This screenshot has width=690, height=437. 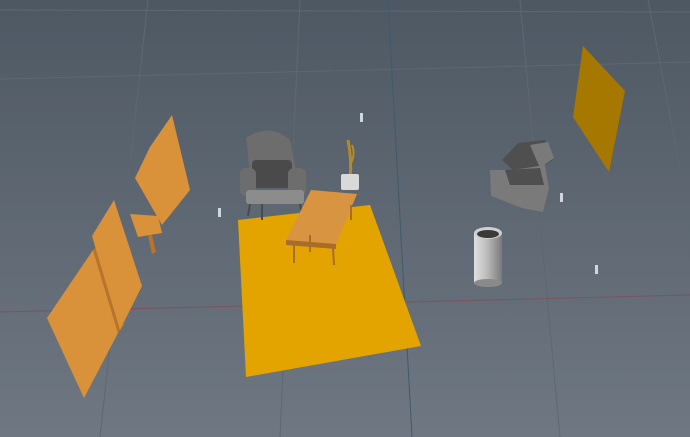 What do you see at coordinates (272, 174) in the screenshot?
I see `armchair-cushion` at bounding box center [272, 174].